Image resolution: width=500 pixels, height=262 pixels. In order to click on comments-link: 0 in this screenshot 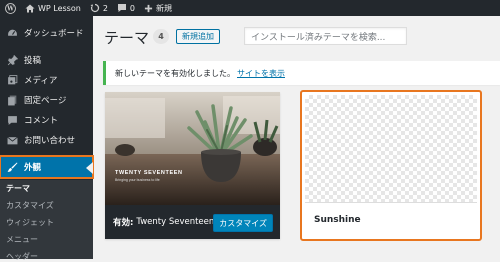, I will do `click(126, 8)`.